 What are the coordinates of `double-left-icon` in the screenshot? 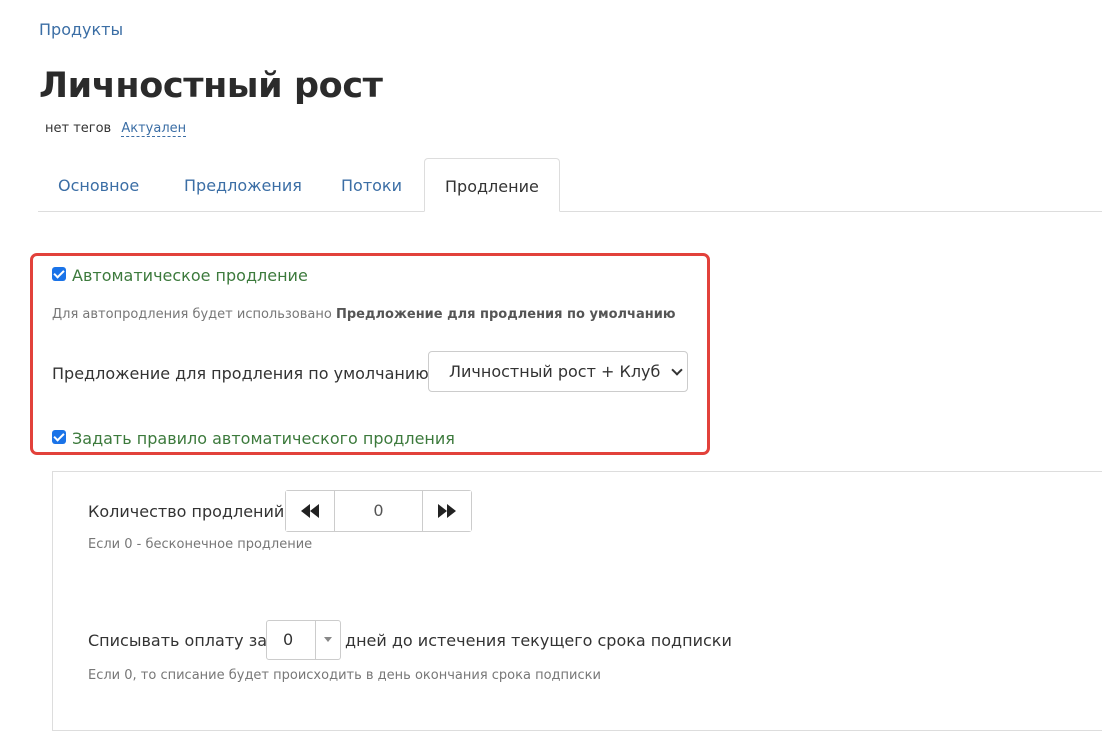 It's located at (310, 511).